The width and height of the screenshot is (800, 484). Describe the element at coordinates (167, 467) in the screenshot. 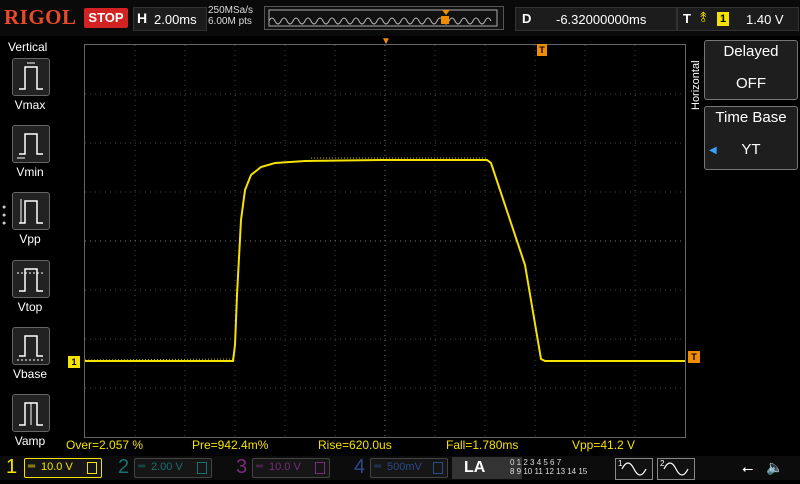

I see `ch2-scale: 2.00 V` at that location.